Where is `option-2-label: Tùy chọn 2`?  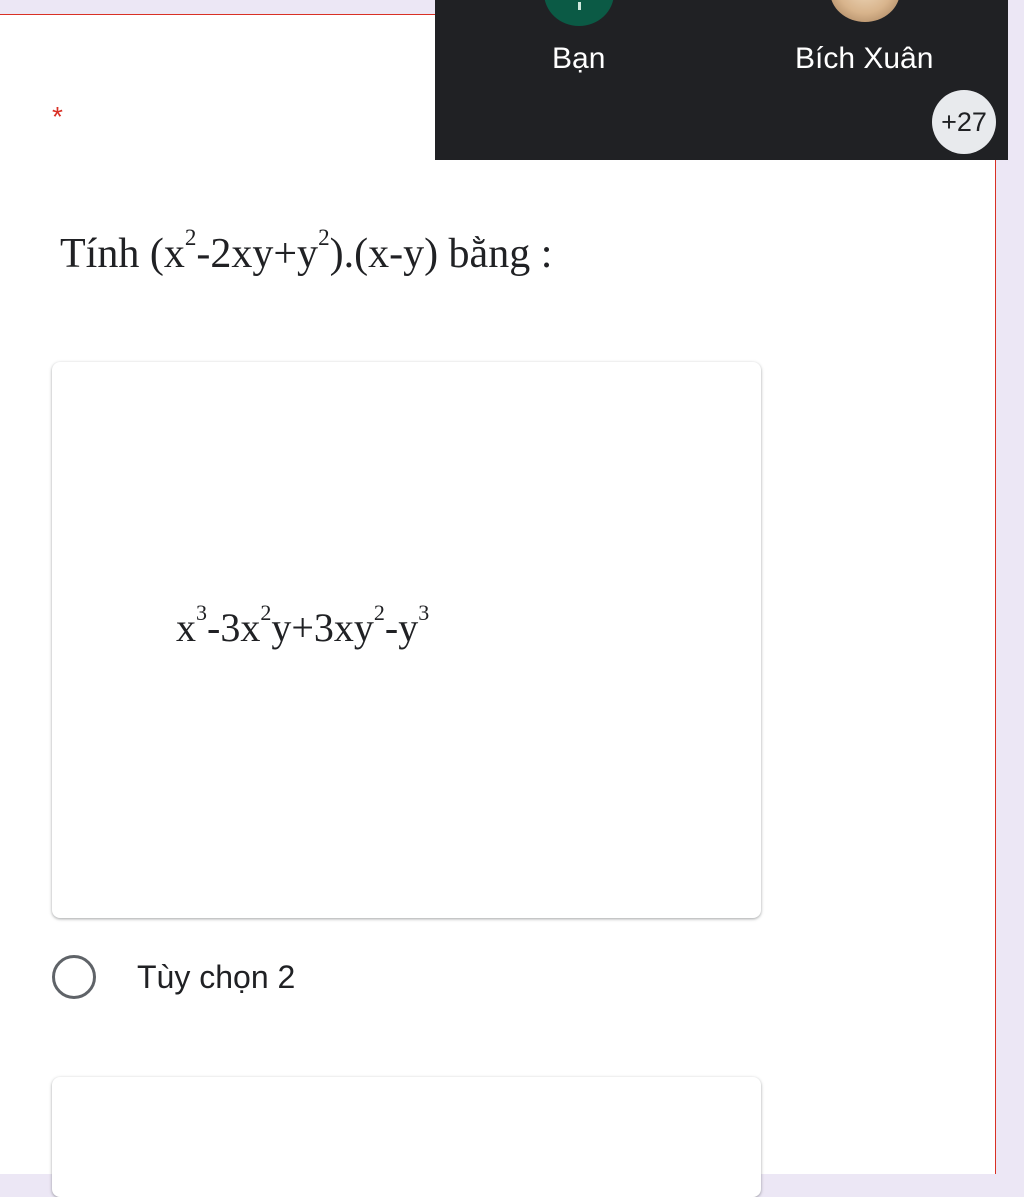
option-2-label: Tùy chọn 2 is located at coordinates (216, 977).